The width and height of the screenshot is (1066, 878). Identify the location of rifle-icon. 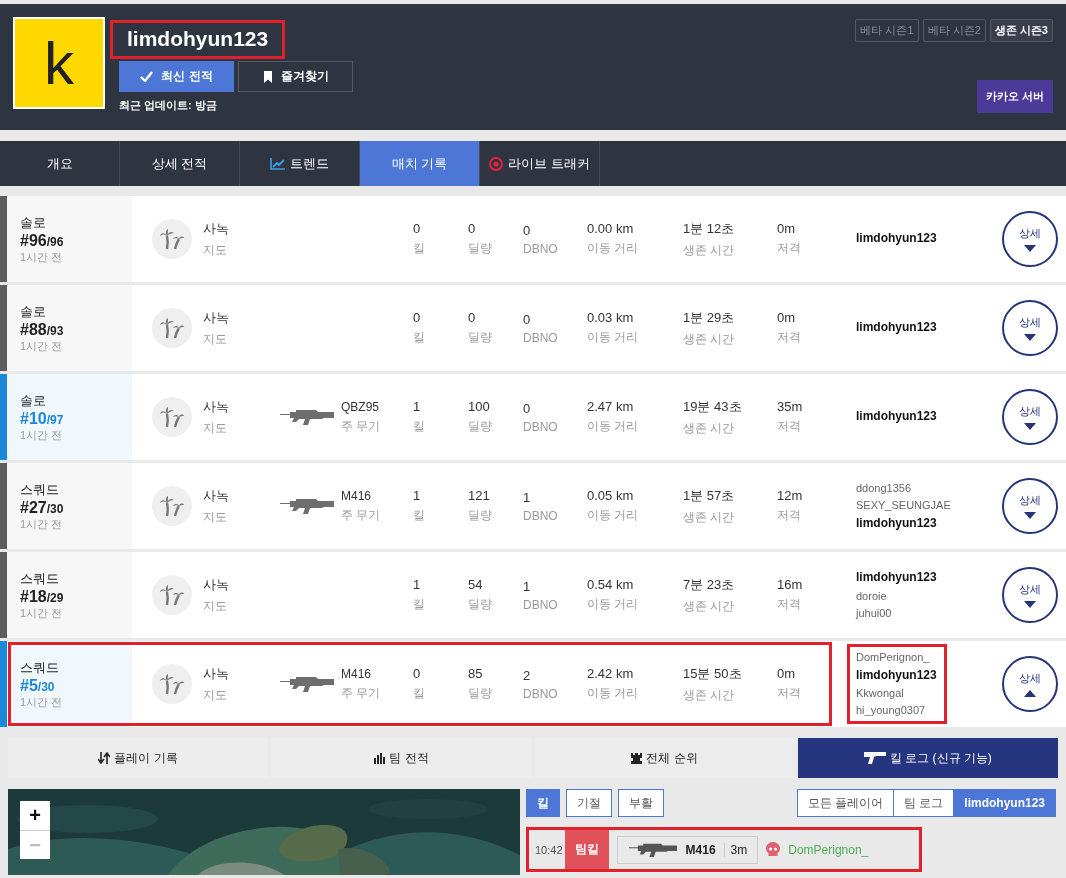
(307, 506).